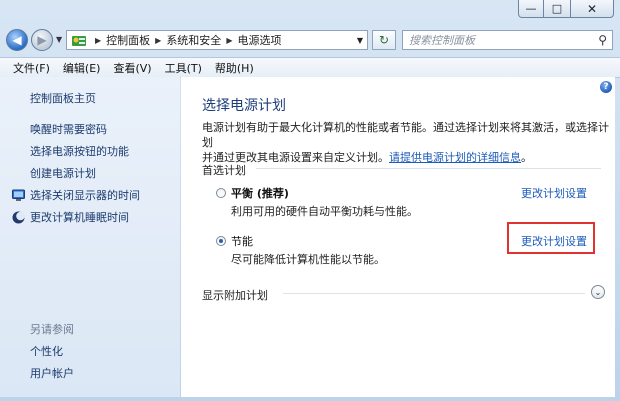  What do you see at coordinates (598, 292) in the screenshot?
I see `expand-chevron-icon: ⌄` at bounding box center [598, 292].